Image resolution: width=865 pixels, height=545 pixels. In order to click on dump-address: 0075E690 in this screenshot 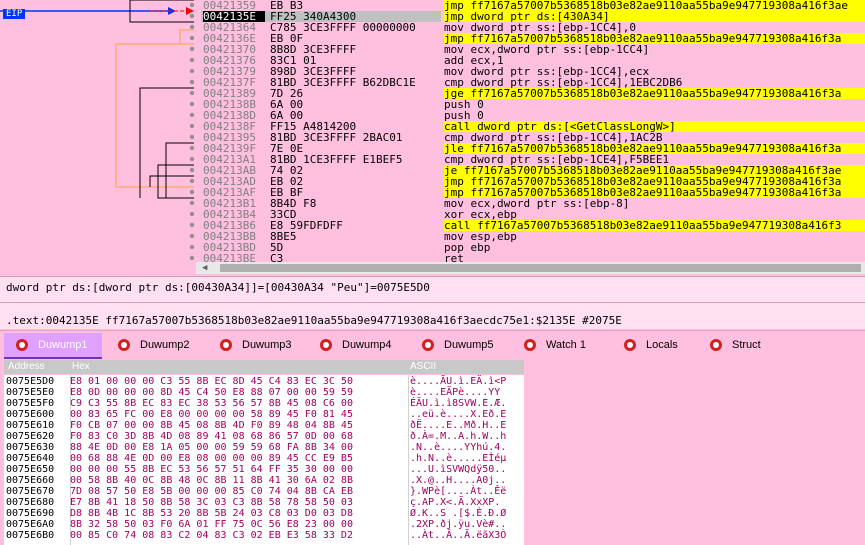, I will do `click(30, 513)`.